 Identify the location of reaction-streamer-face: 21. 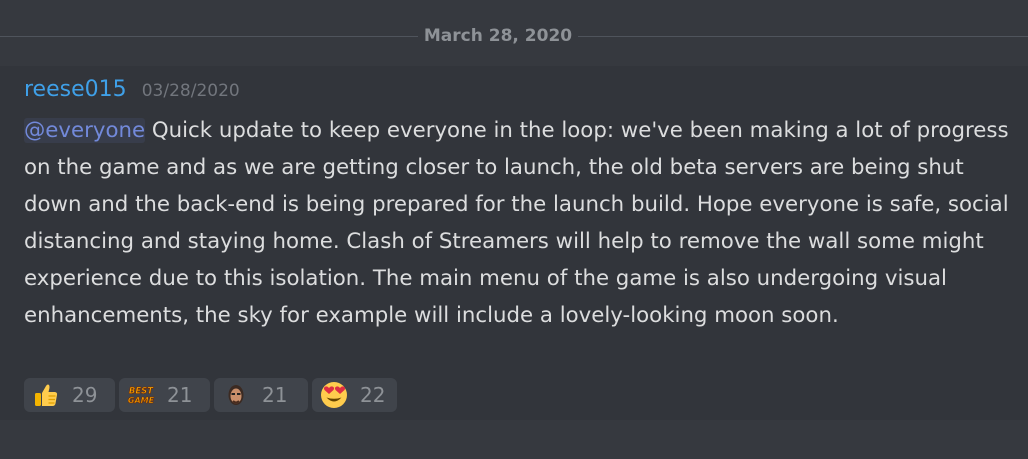
(261, 395).